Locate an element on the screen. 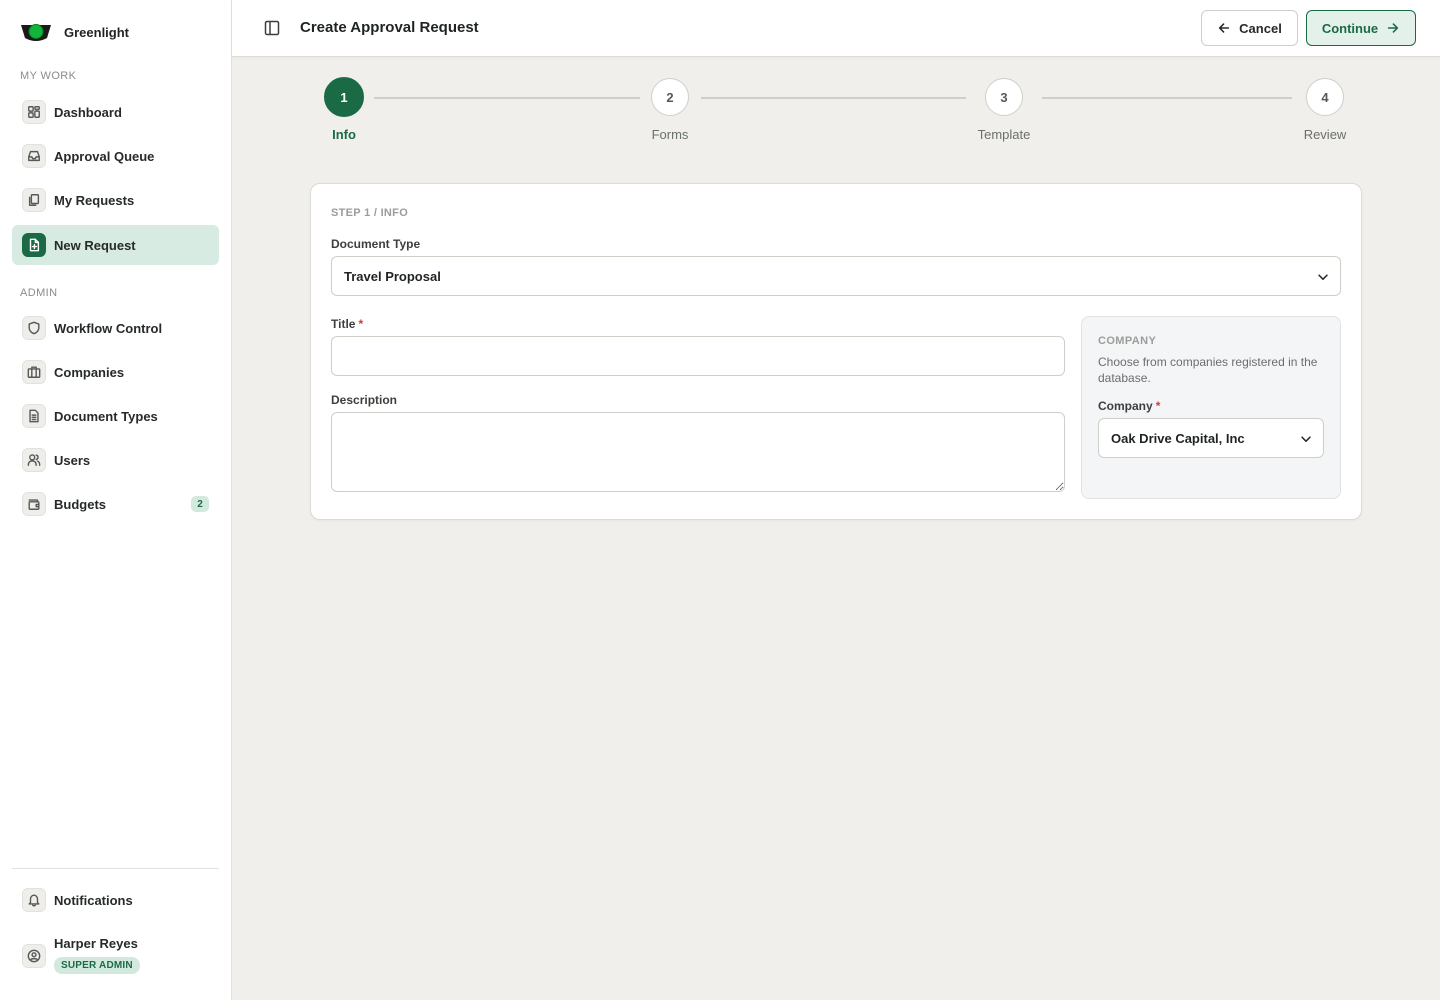  company-select: Oak Drive Capital, Inc is located at coordinates (1211, 438).